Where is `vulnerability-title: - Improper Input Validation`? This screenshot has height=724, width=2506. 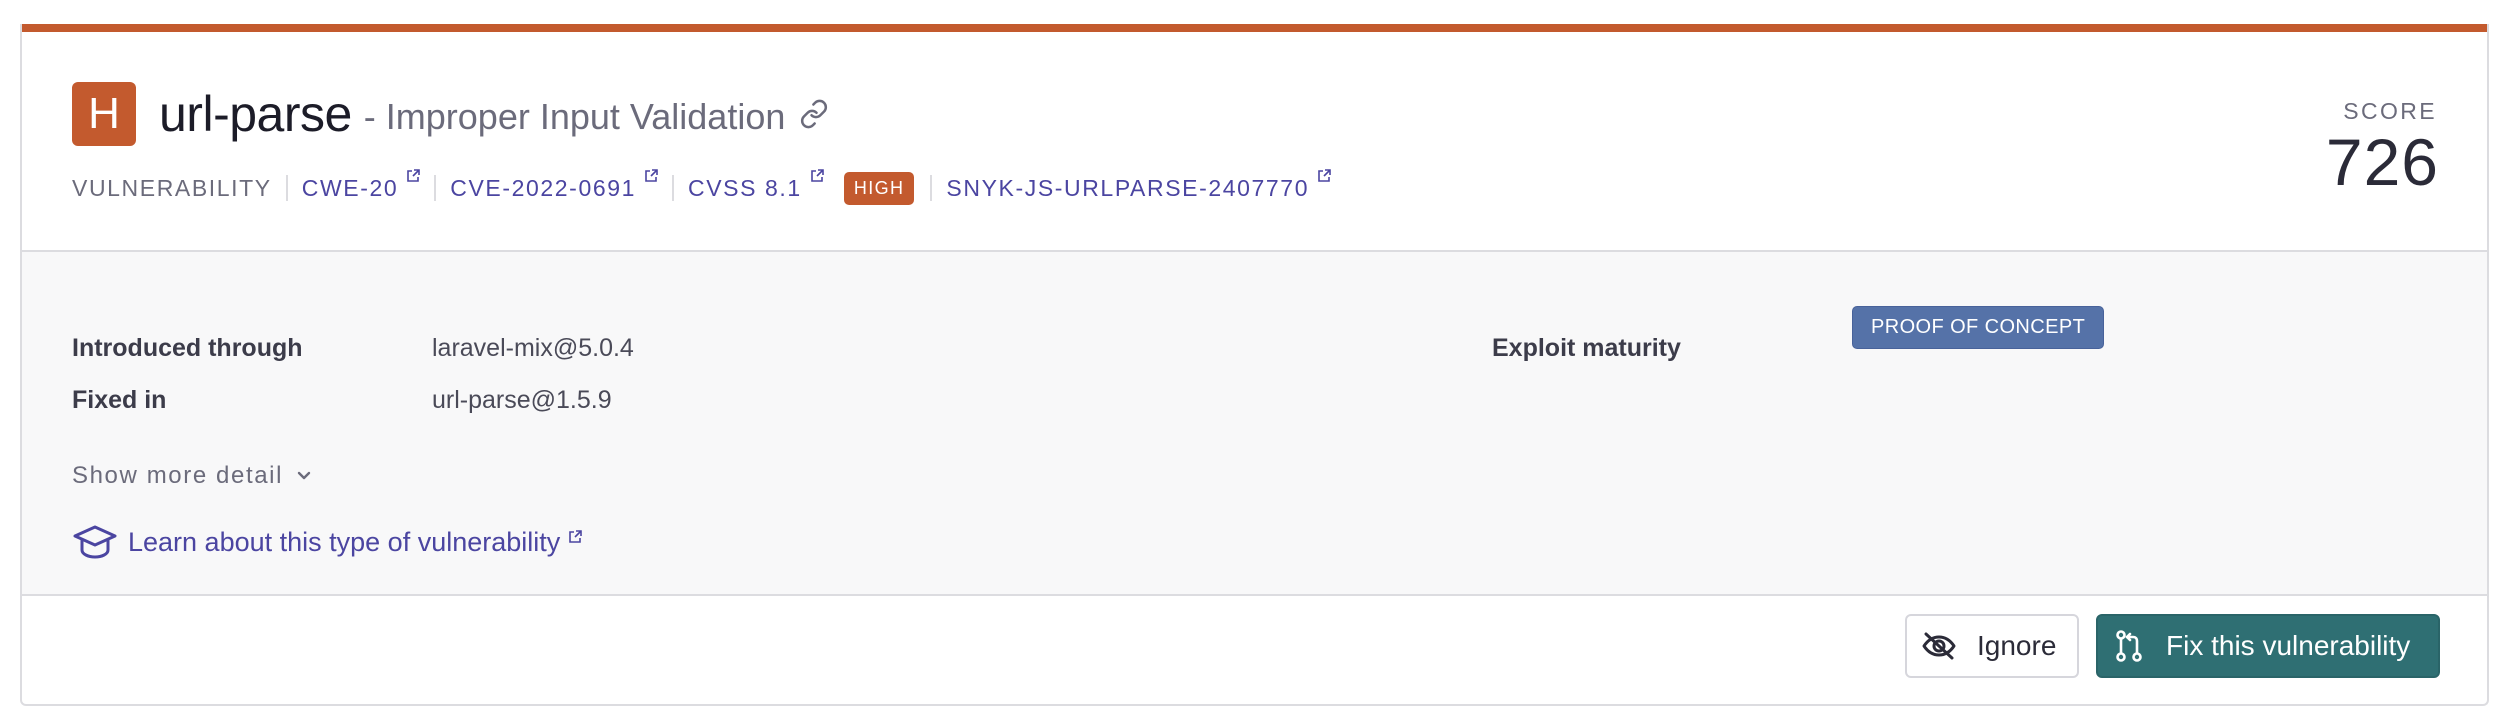 vulnerability-title: - Improper Input Validation is located at coordinates (574, 116).